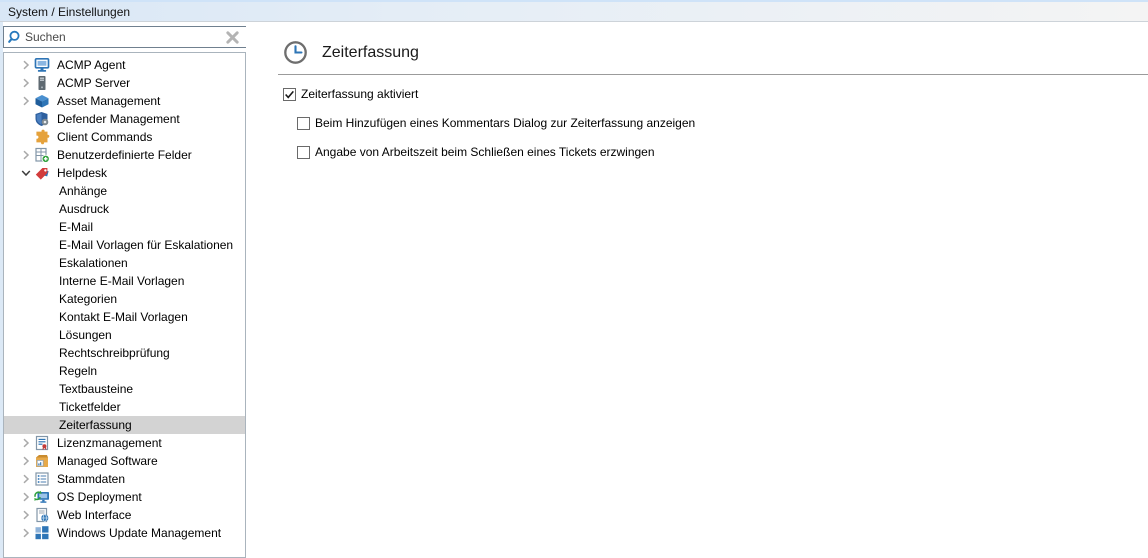 The image size is (1148, 558). Describe the element at coordinates (146, 245) in the screenshot. I see `tree-item-label: E-Mail Vorlagen für Eskalationen` at that location.